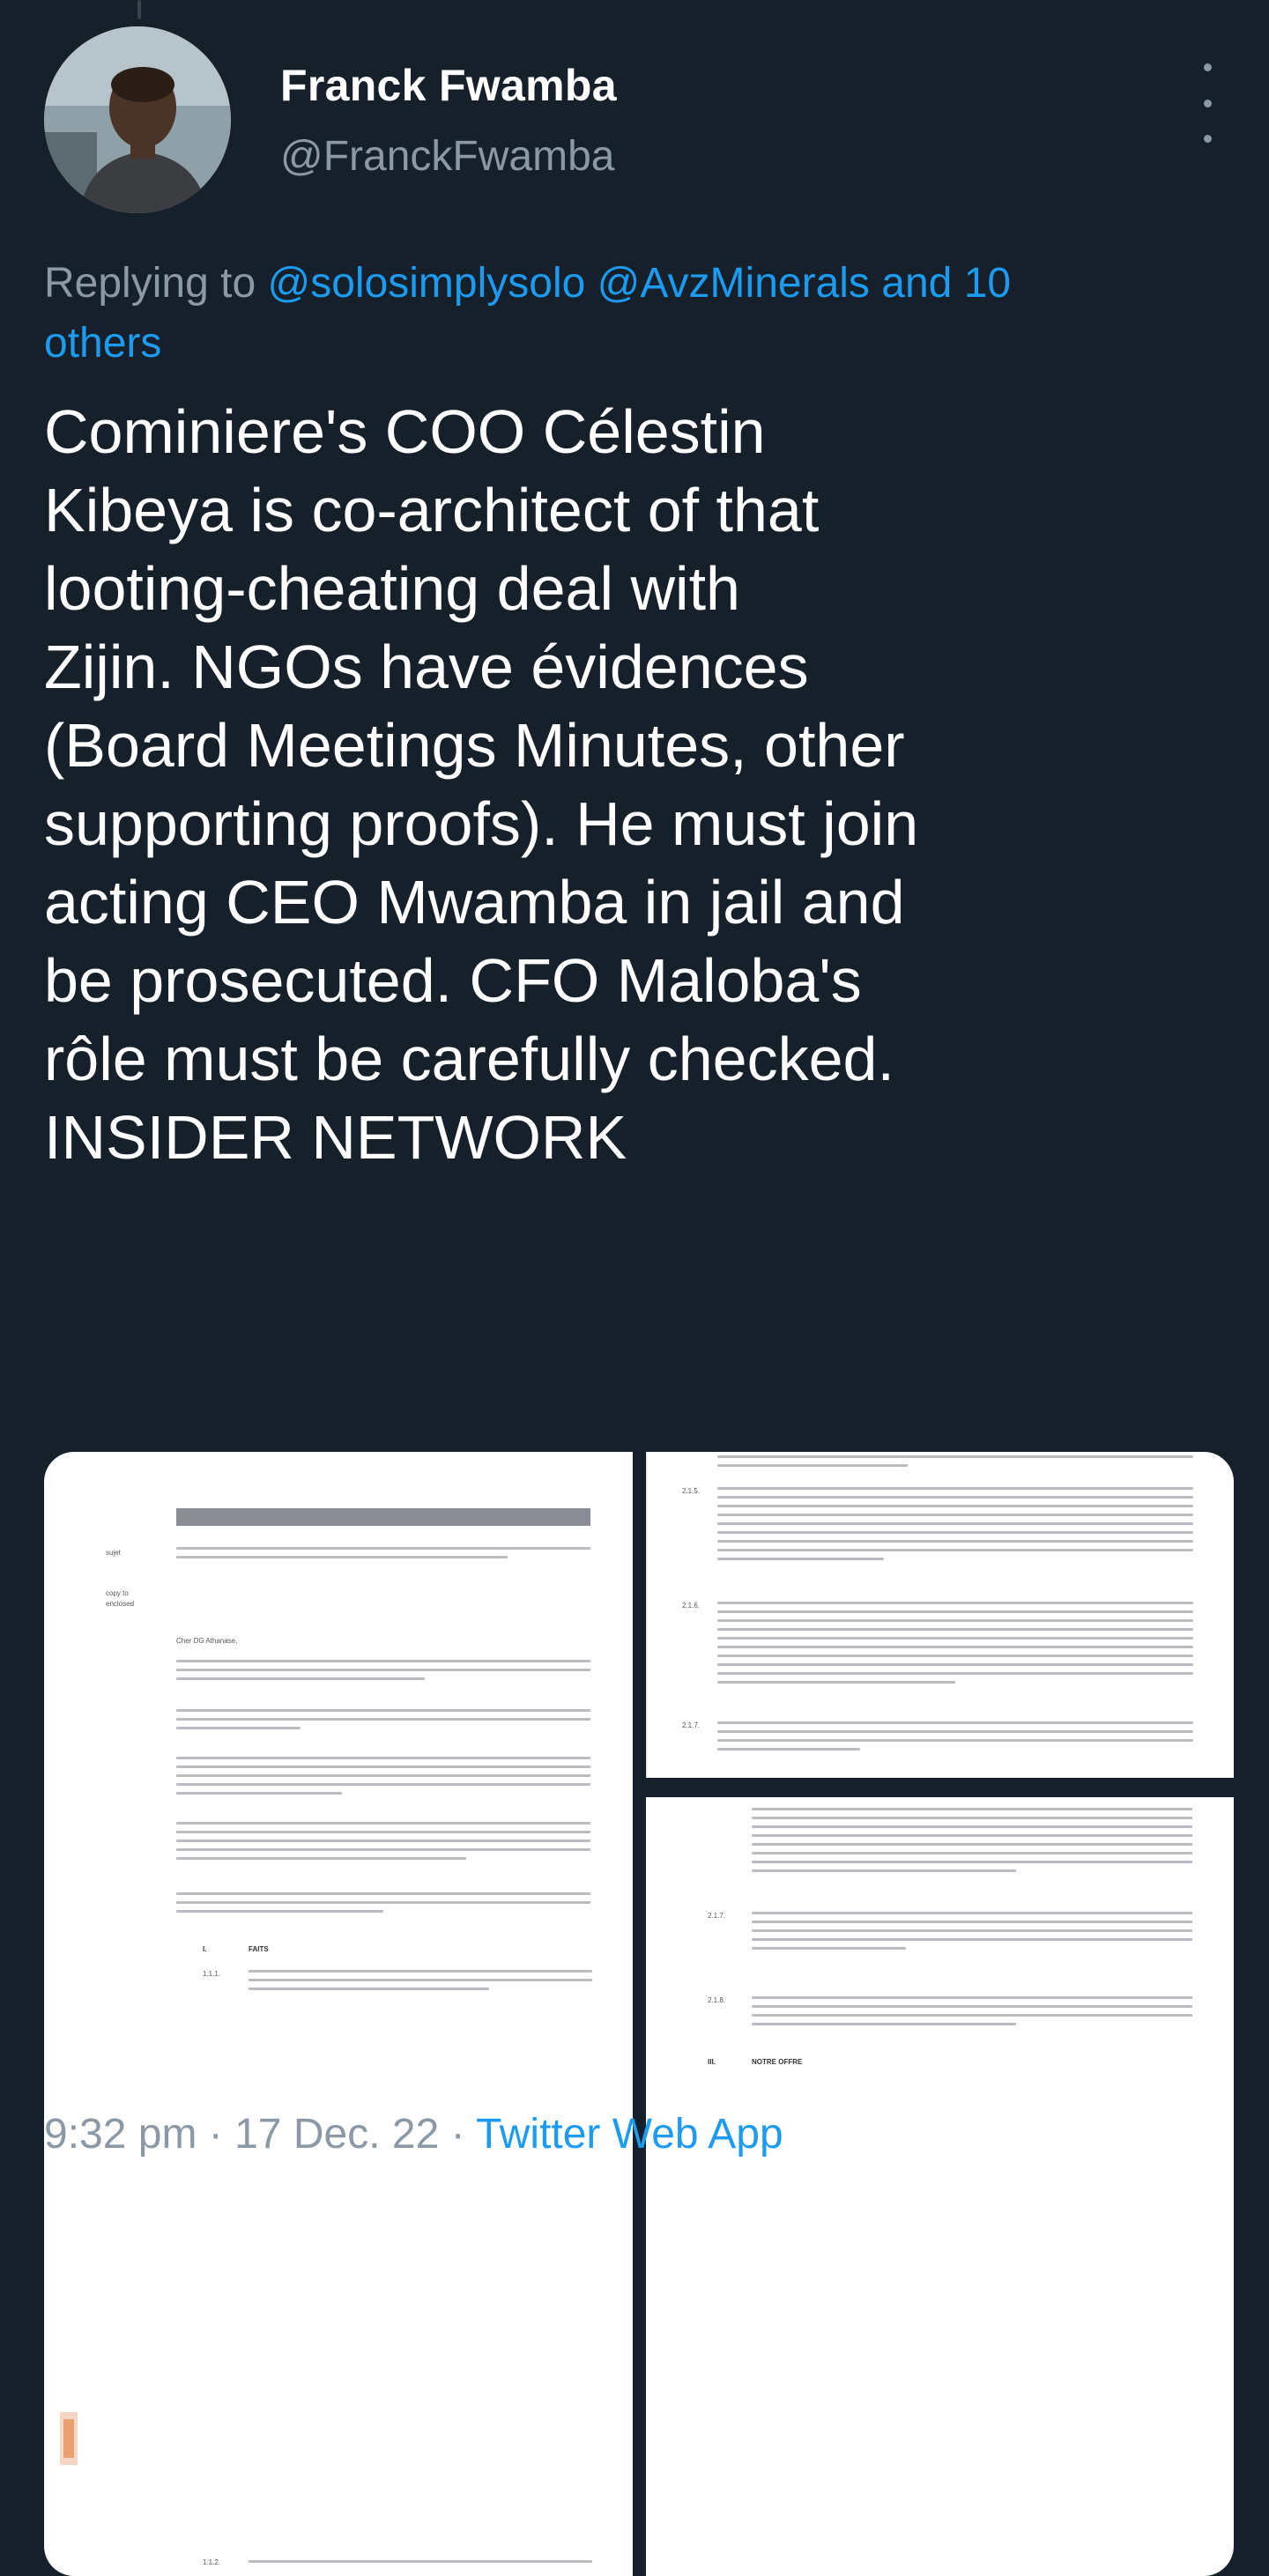 This screenshot has height=2576, width=1269. Describe the element at coordinates (336, 2135) in the screenshot. I see `tweet-date: 17 Dec. 22` at that location.